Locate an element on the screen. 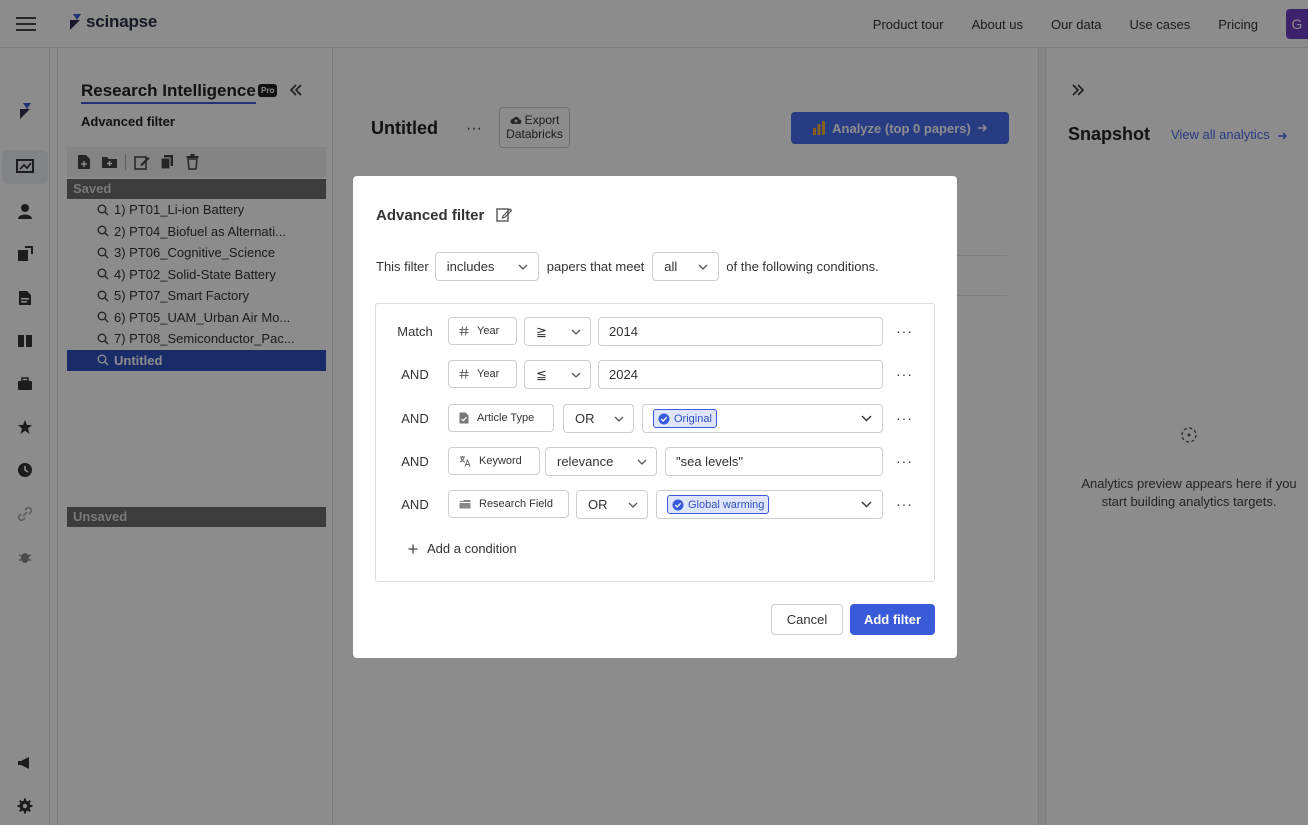 This screenshot has width=1308, height=825. condition-connector: Match is located at coordinates (415, 331).